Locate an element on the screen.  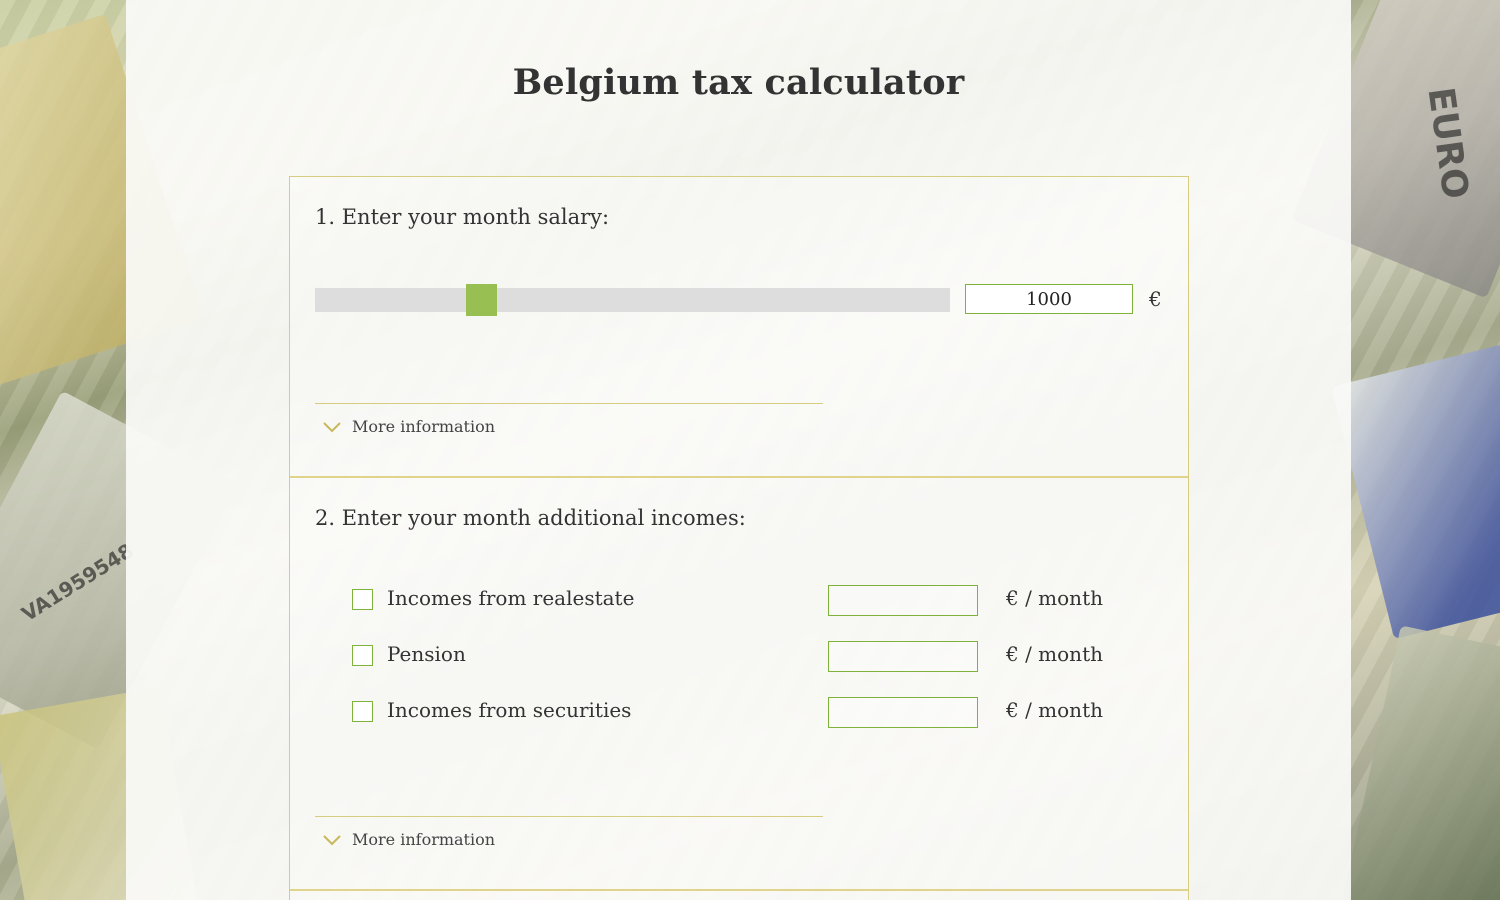
pension-amount-input is located at coordinates (903, 656).